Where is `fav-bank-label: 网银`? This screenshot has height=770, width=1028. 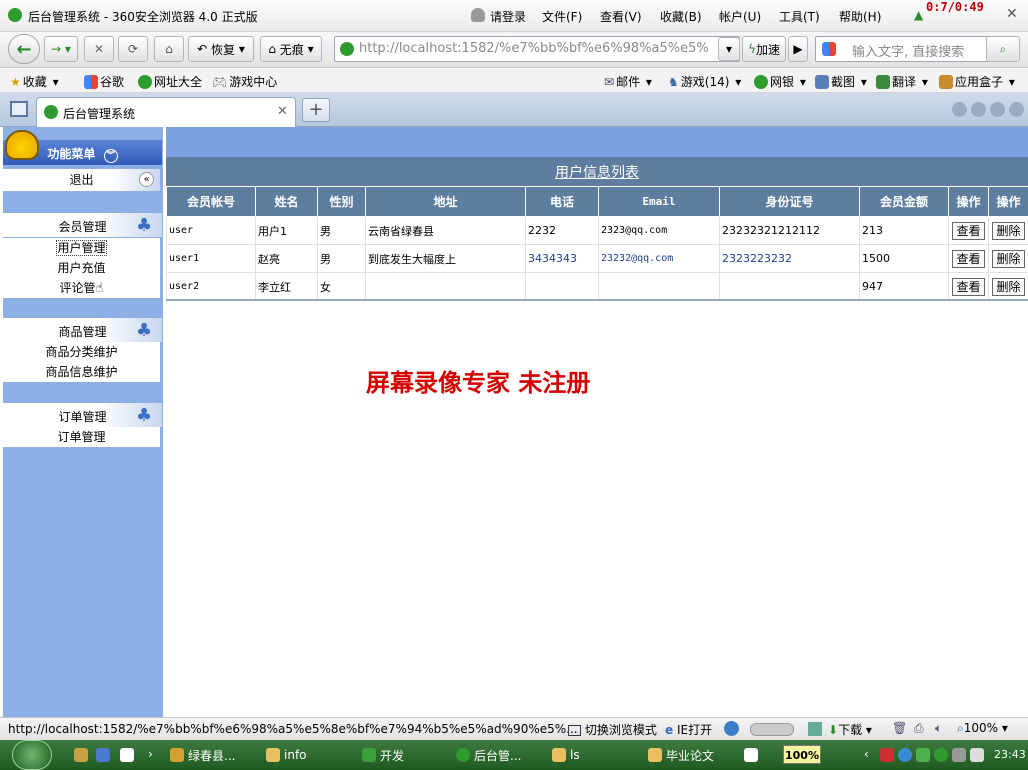
fav-bank-label: 网银 is located at coordinates (782, 82).